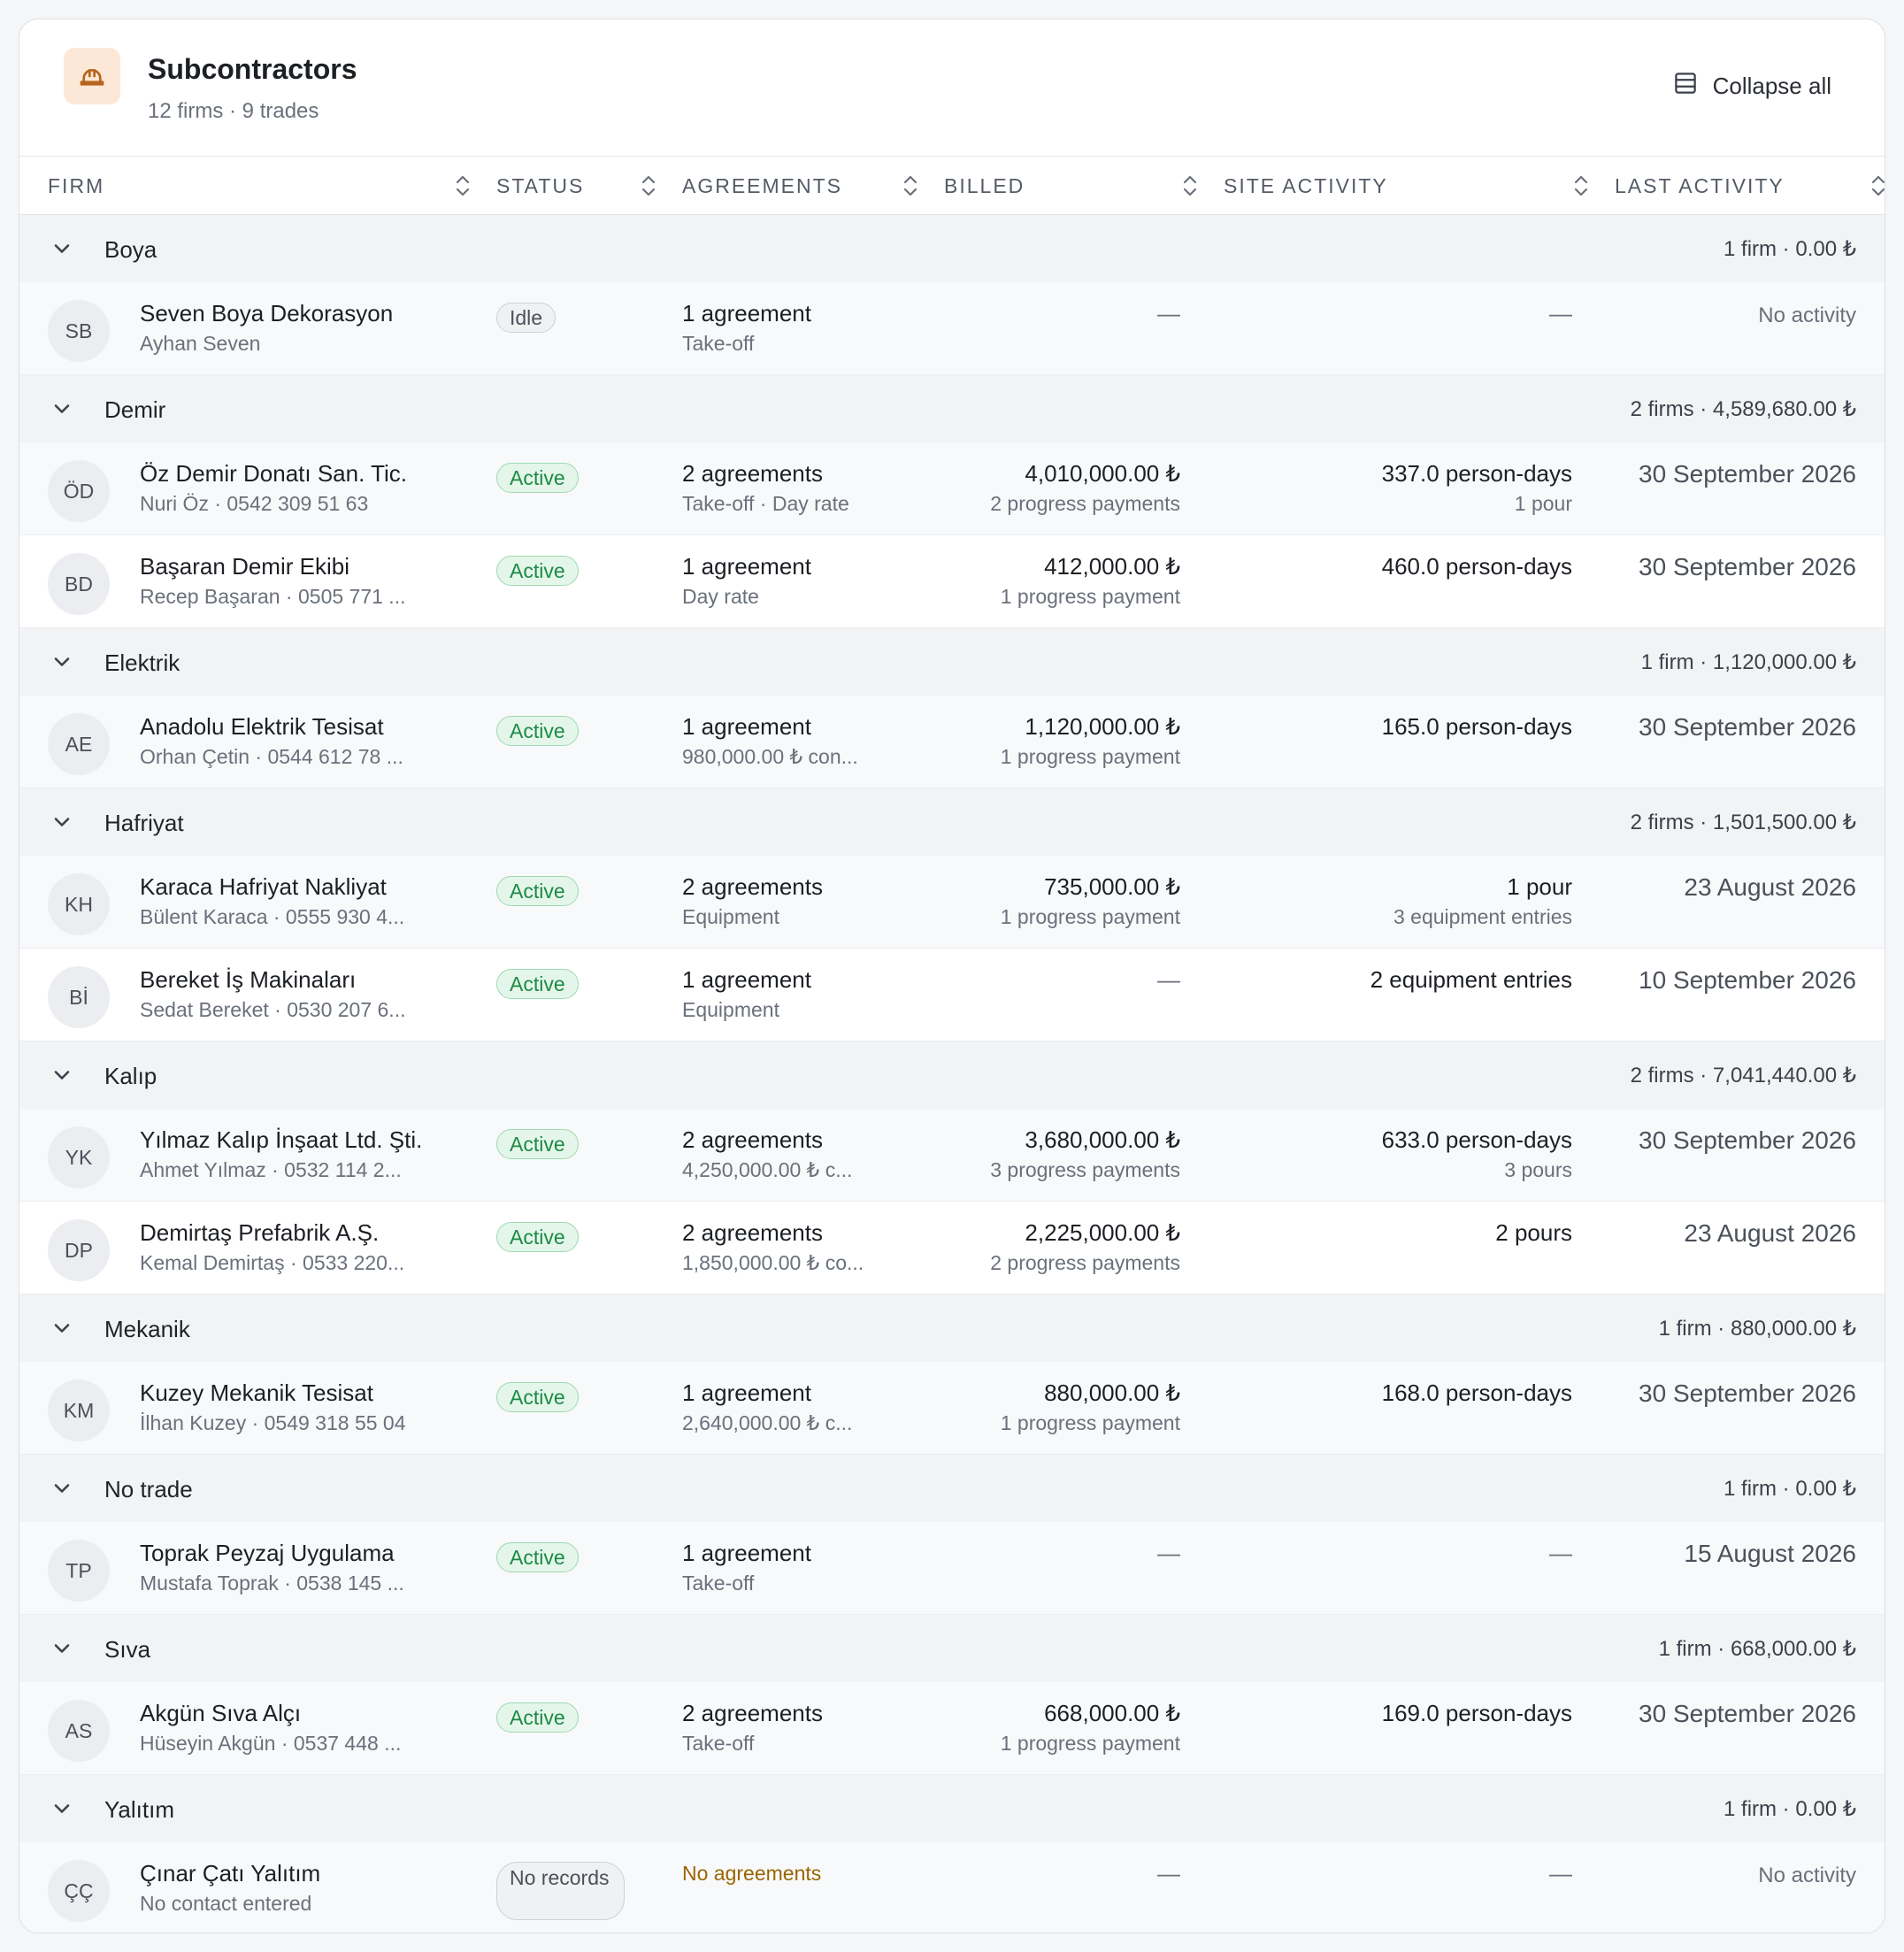 This screenshot has width=1904, height=1952. I want to click on firm-name: Anadolu Elektrik Tesisat, so click(262, 727).